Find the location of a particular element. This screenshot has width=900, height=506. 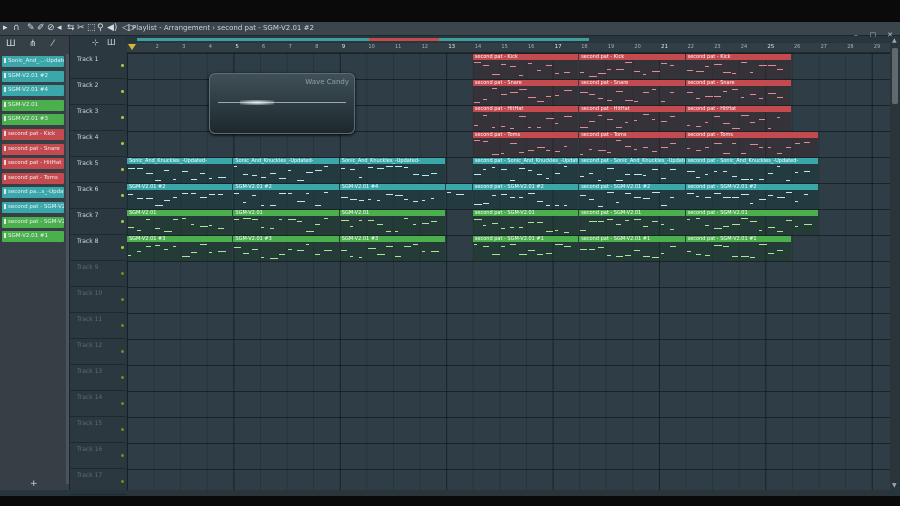

pattern-item: second pat - Toms is located at coordinates (33, 178).